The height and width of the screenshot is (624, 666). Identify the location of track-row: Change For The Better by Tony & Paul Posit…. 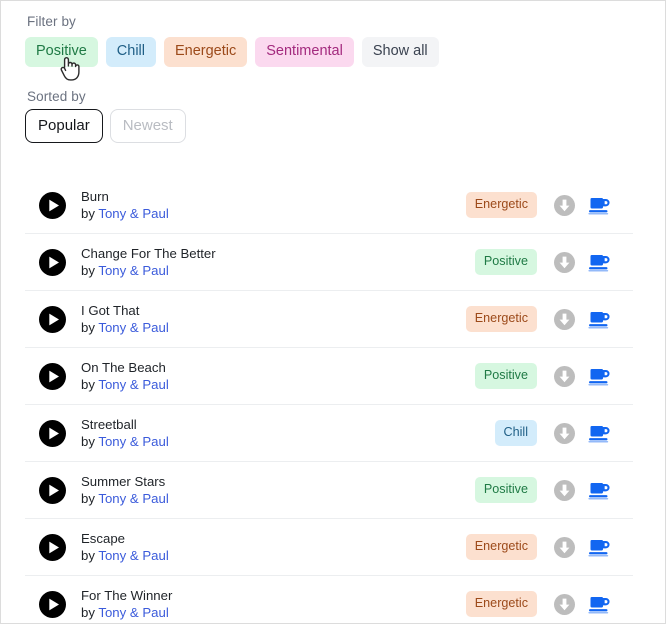
(329, 262).